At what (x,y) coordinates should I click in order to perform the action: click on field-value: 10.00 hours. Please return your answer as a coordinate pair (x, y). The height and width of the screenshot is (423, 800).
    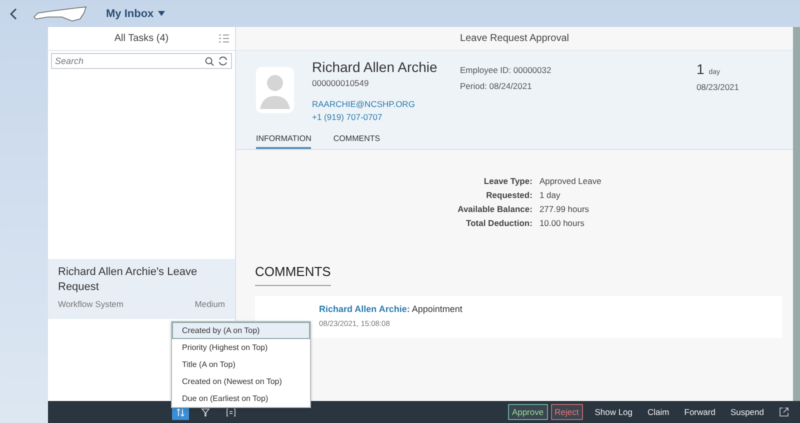
    Looking at the image, I should click on (562, 223).